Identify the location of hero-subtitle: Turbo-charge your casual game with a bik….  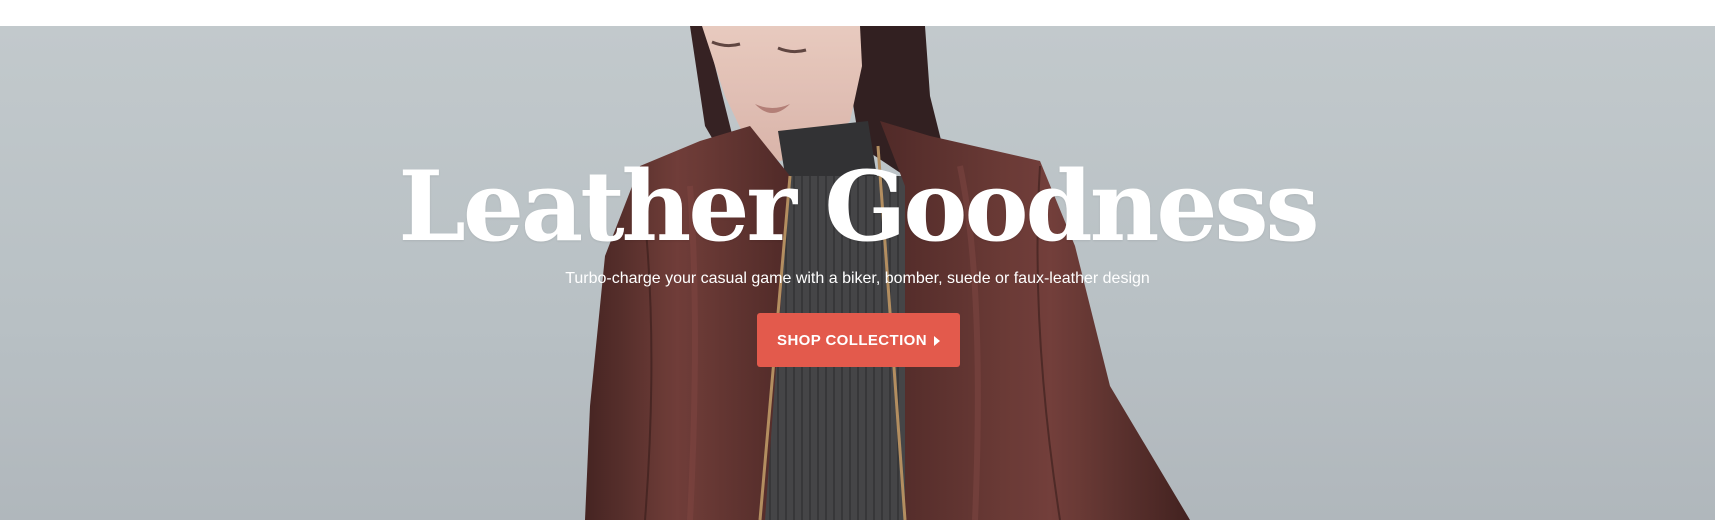
(857, 278).